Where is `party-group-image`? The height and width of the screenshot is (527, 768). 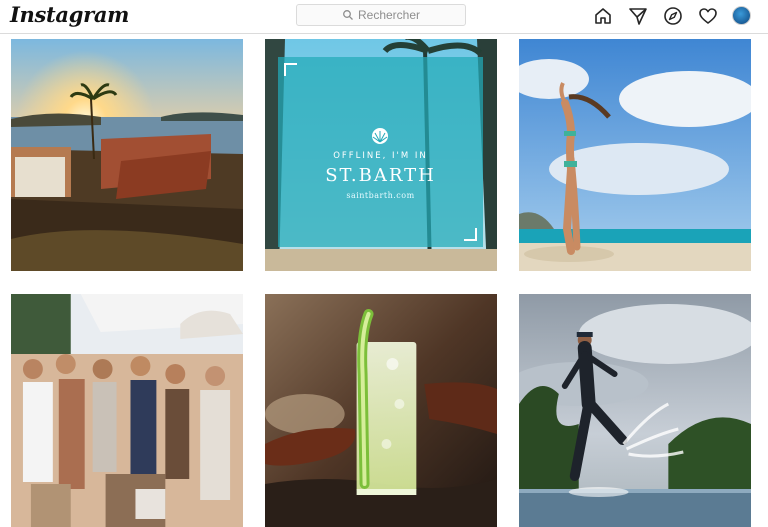 party-group-image is located at coordinates (127, 410).